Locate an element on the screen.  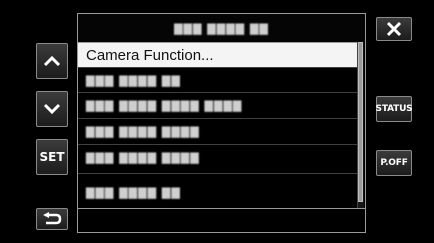
power-off-button: P.OFF is located at coordinates (394, 163).